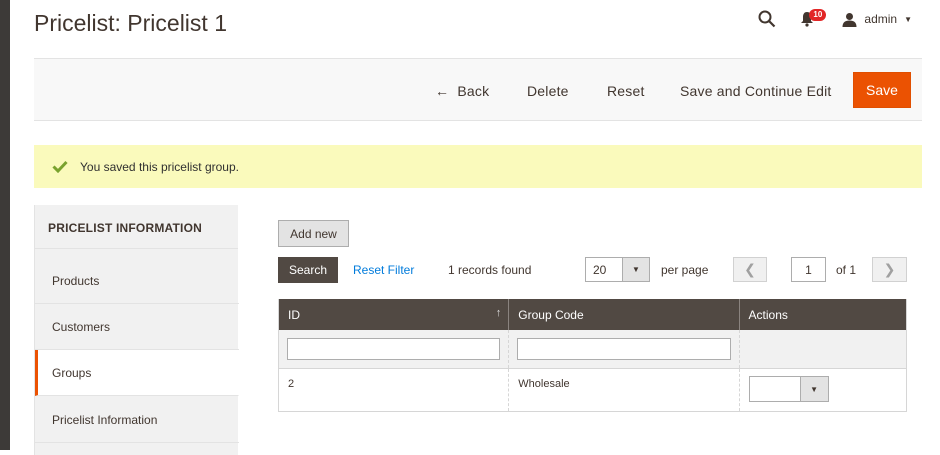  What do you see at coordinates (137, 281) in the screenshot?
I see `sidebar-item-products: Products` at bounding box center [137, 281].